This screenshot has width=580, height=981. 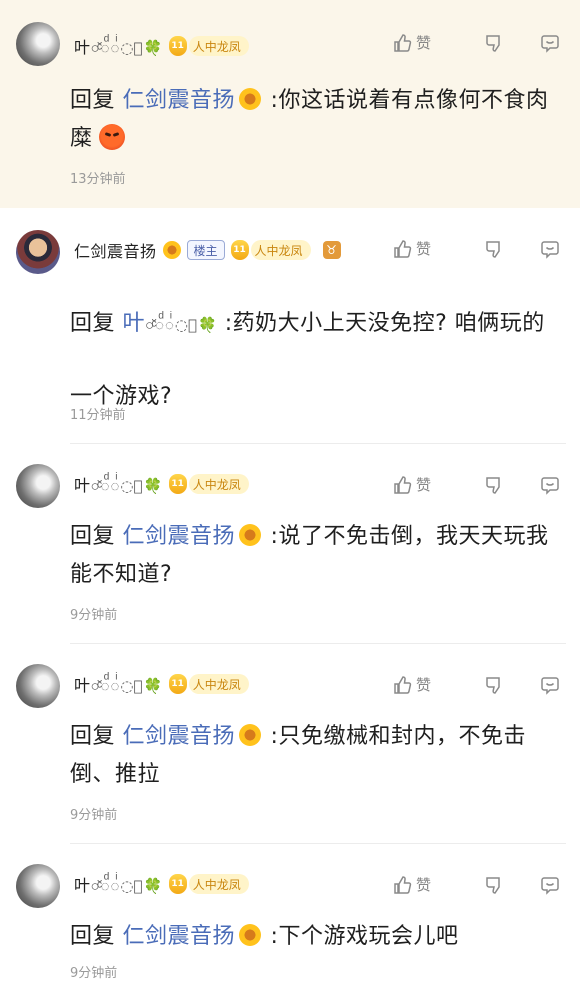 I want to click on owner-badge: 楼主, so click(x=205, y=250).